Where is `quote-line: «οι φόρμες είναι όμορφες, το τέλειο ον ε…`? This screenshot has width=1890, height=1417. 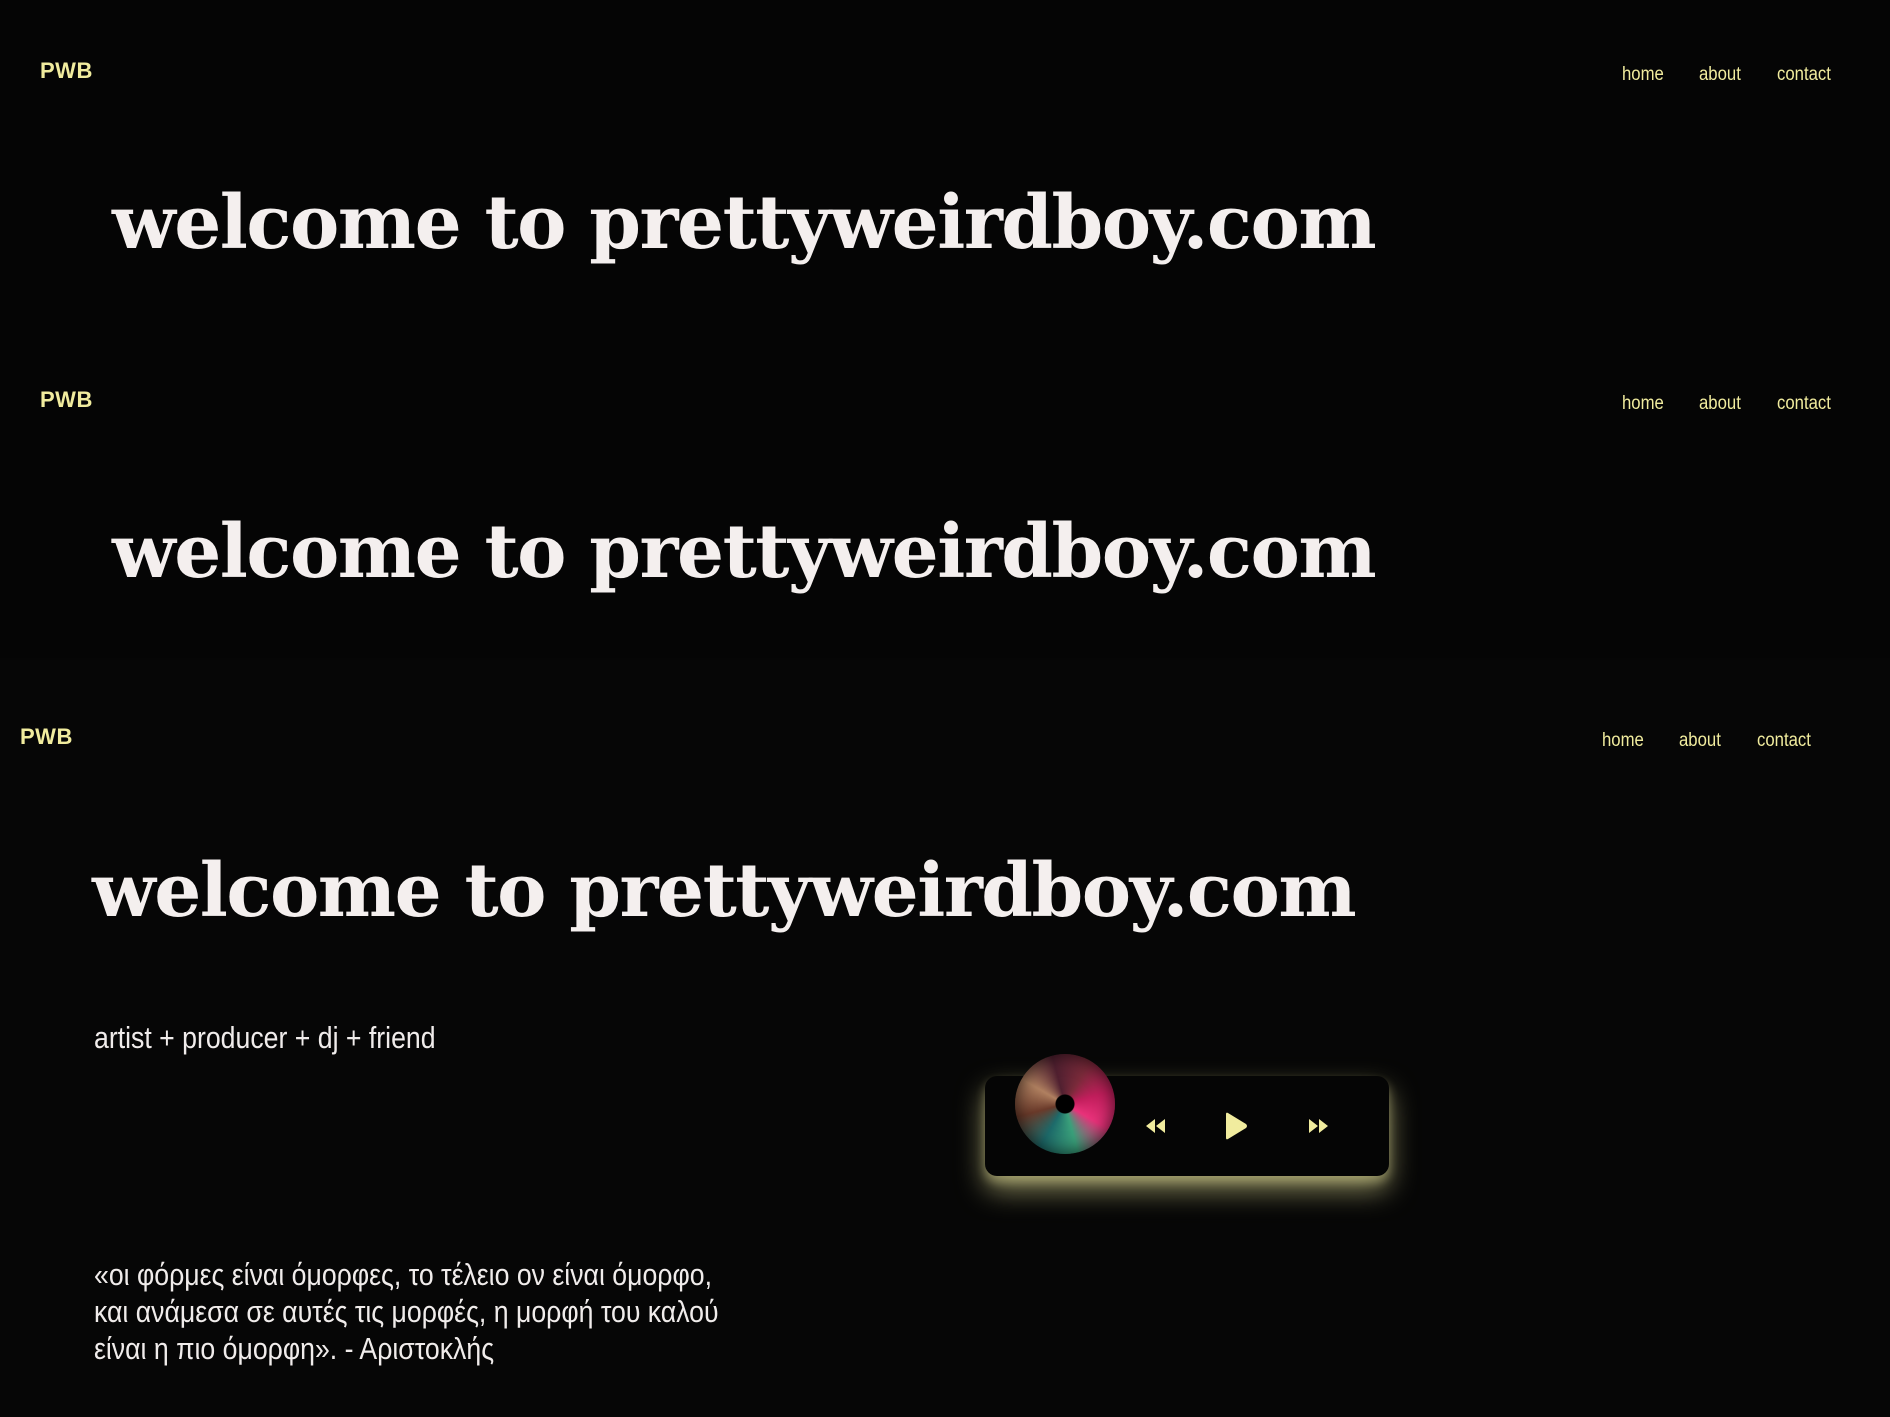 quote-line: «οι φόρμες είναι όμορφες, το τέλειο ον ε… is located at coordinates (403, 1274).